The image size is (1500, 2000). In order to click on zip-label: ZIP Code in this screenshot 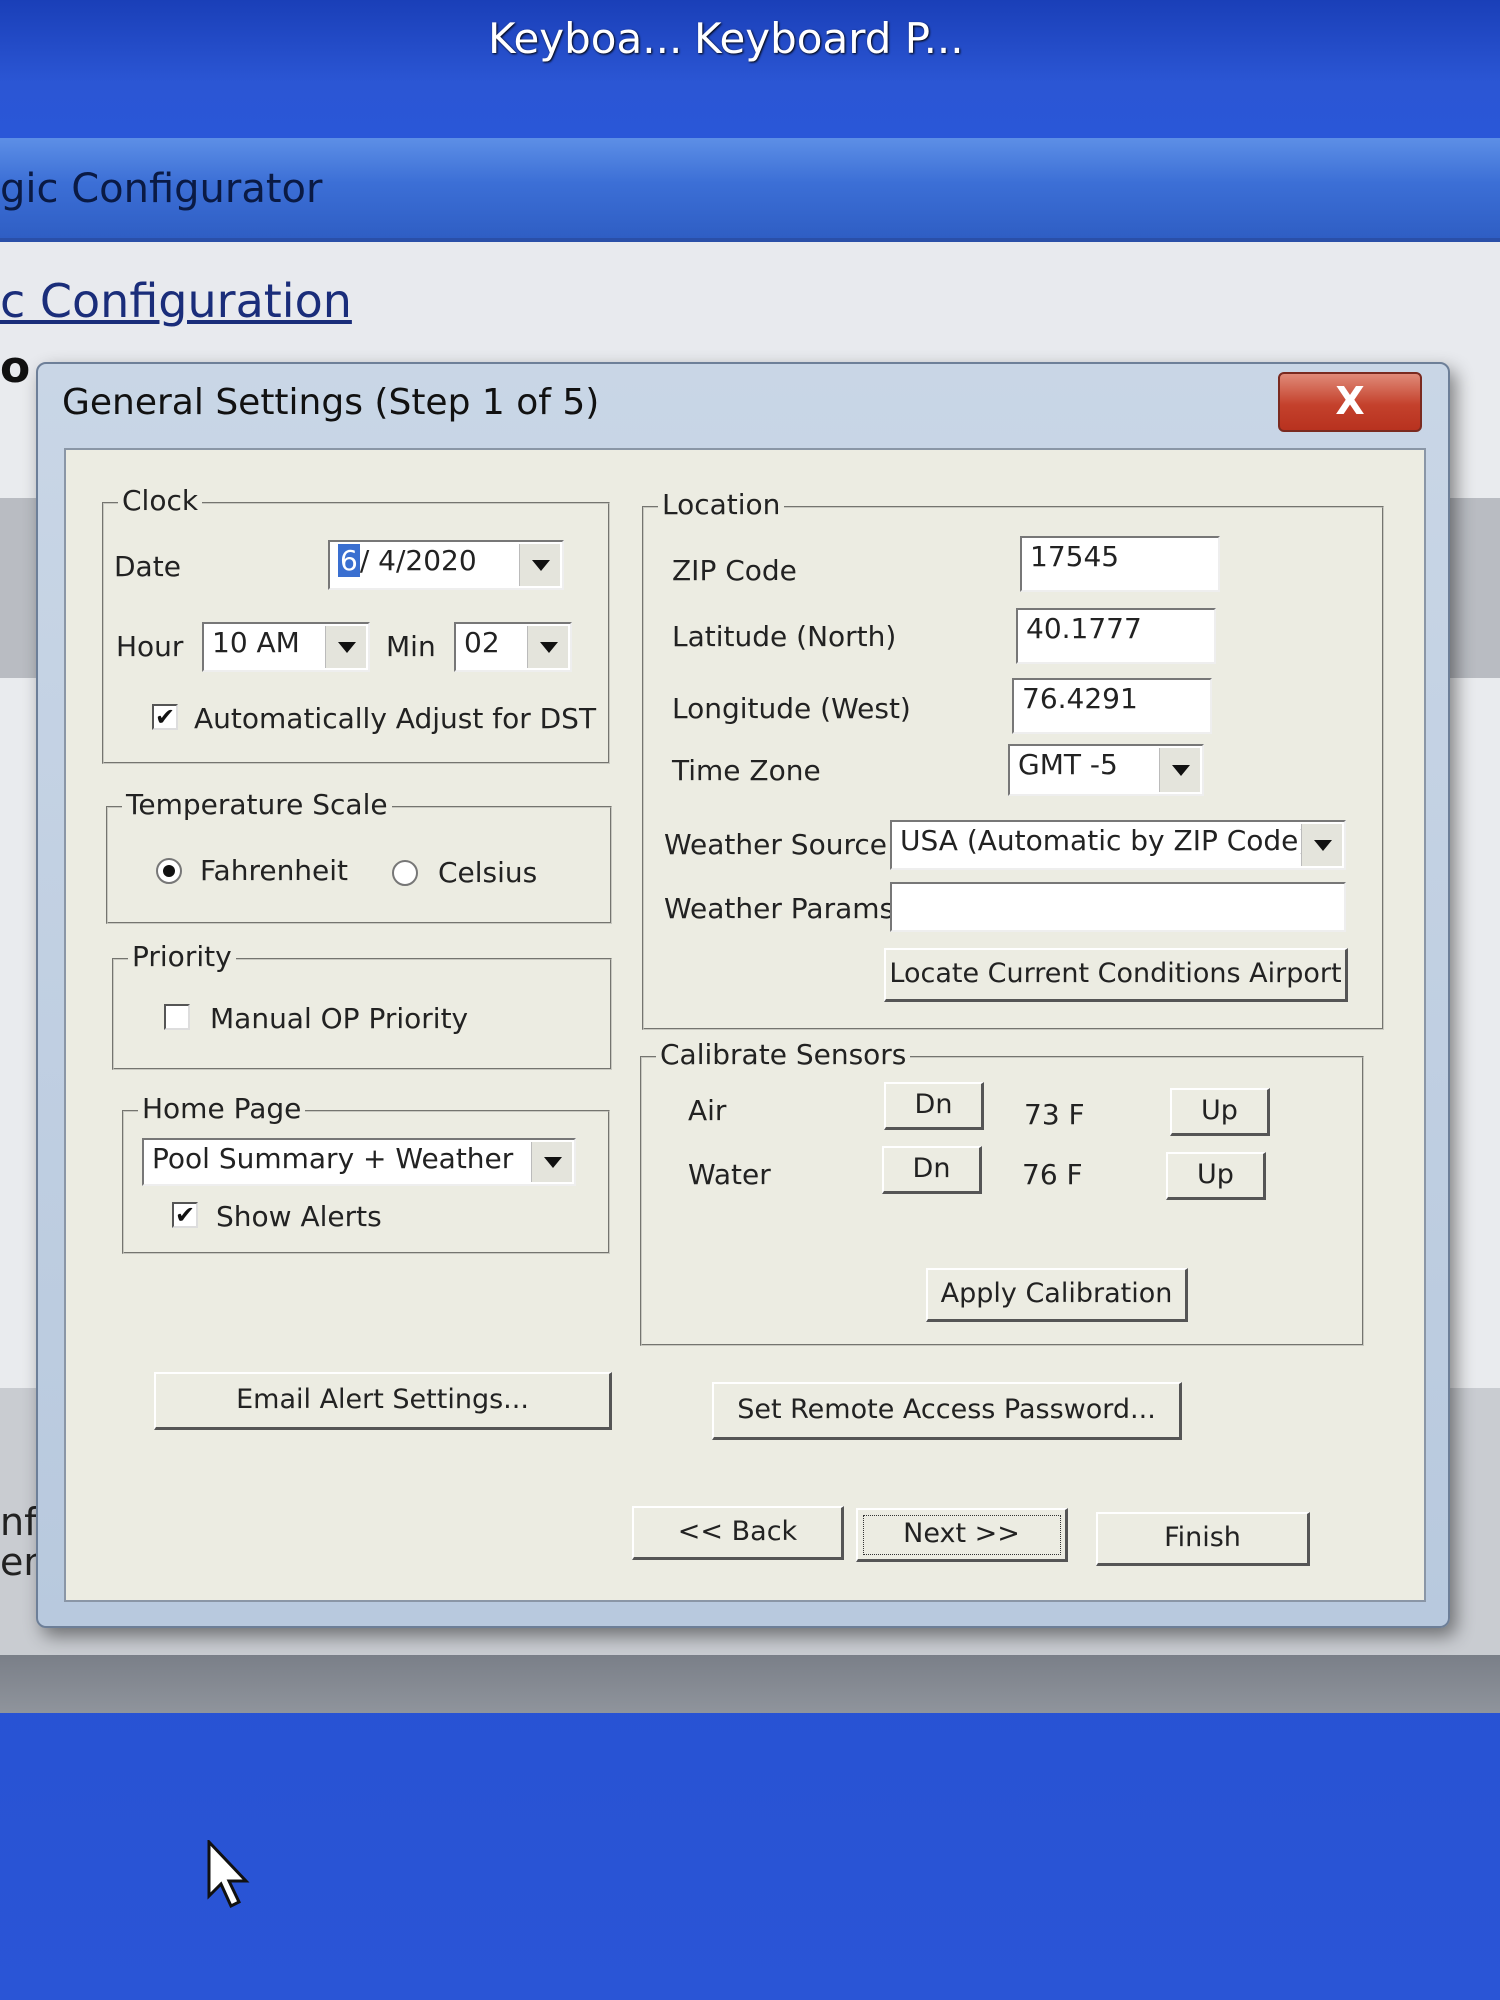, I will do `click(734, 570)`.